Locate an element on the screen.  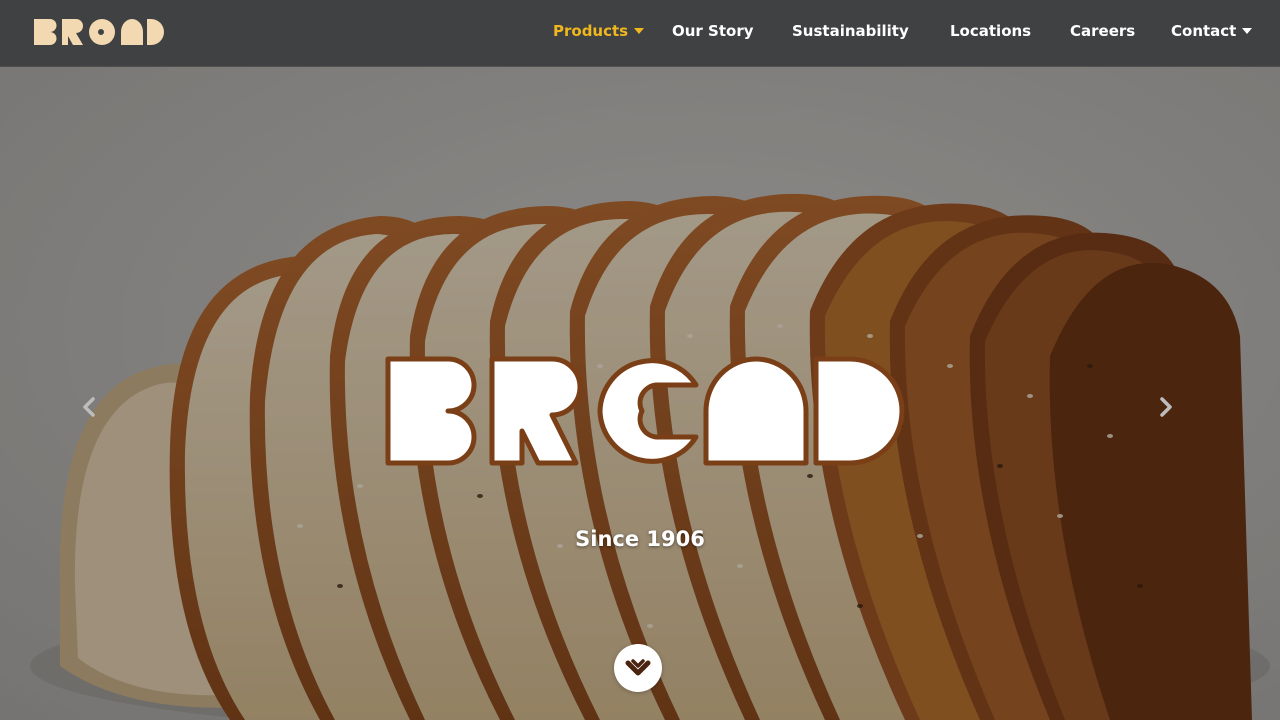
nav-item-careers-label: Careers is located at coordinates (1103, 31).